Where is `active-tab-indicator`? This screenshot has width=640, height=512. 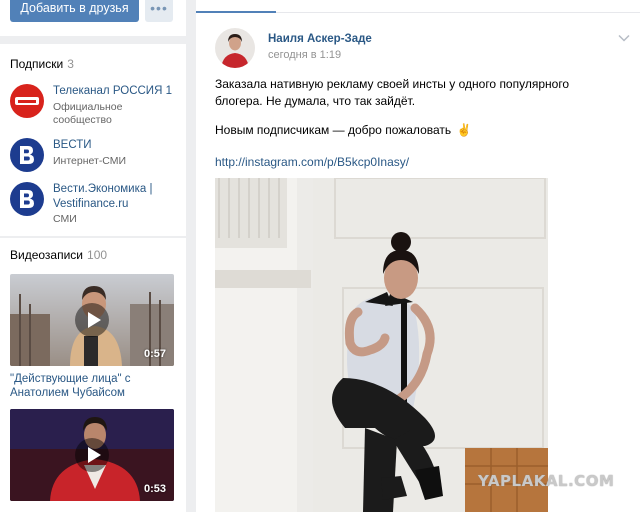
active-tab-indicator is located at coordinates (236, 12).